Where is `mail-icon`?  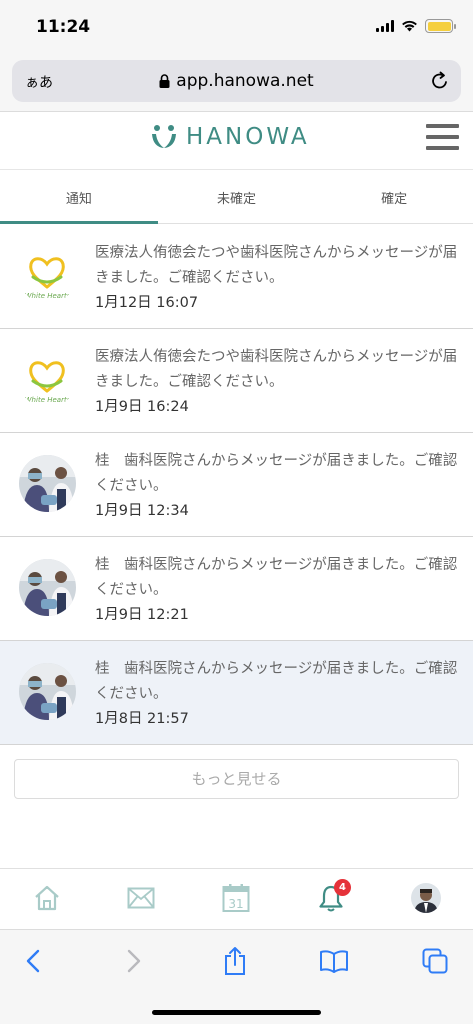
mail-icon is located at coordinates (141, 898).